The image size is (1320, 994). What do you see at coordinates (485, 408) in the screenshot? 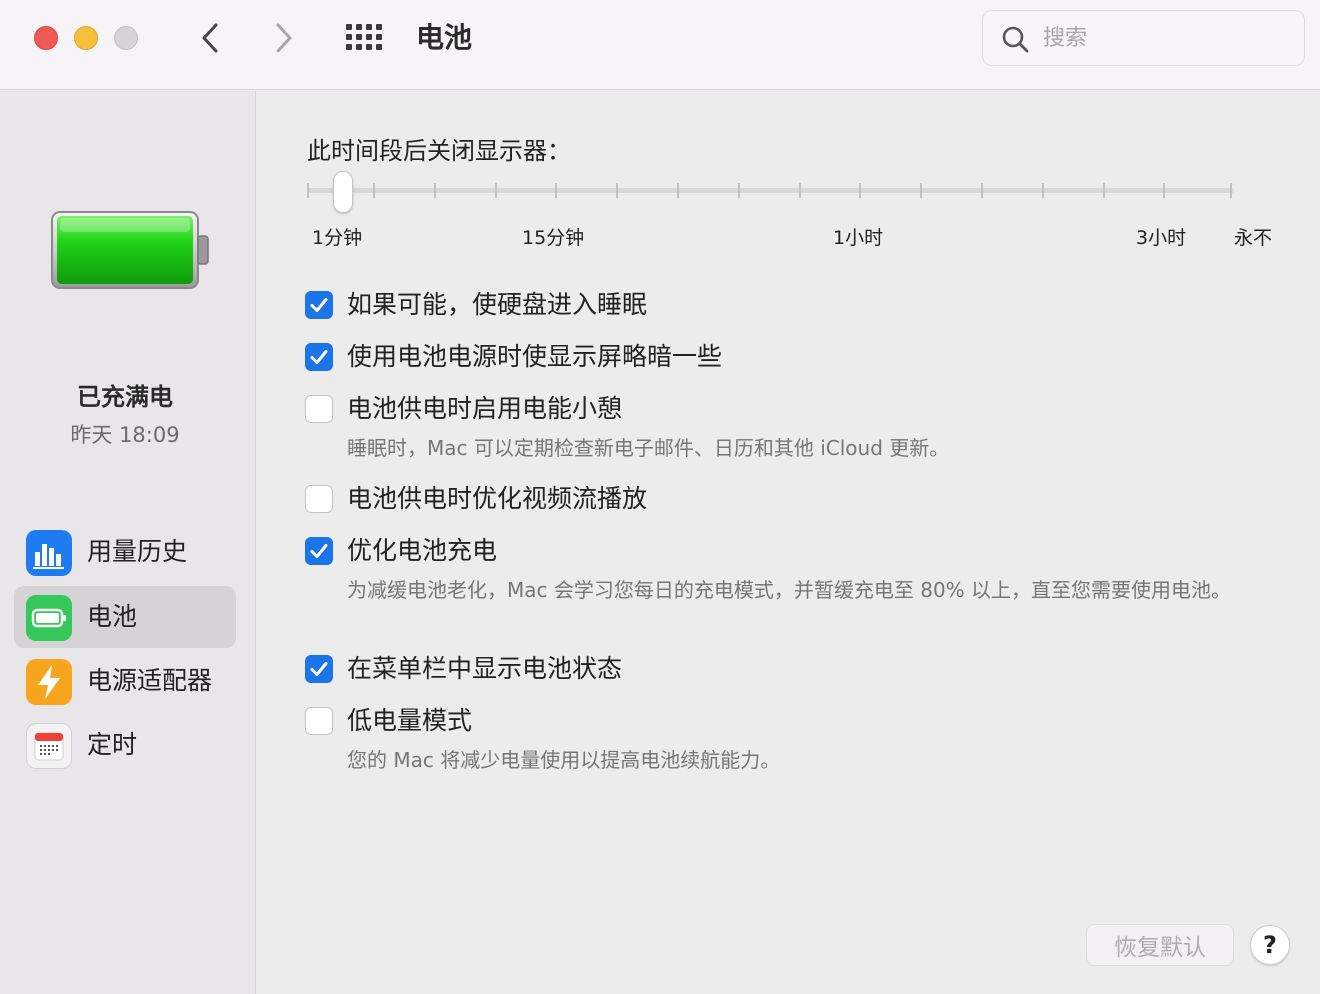
I see `option-label: 电池供电时启用电能小憩` at bounding box center [485, 408].